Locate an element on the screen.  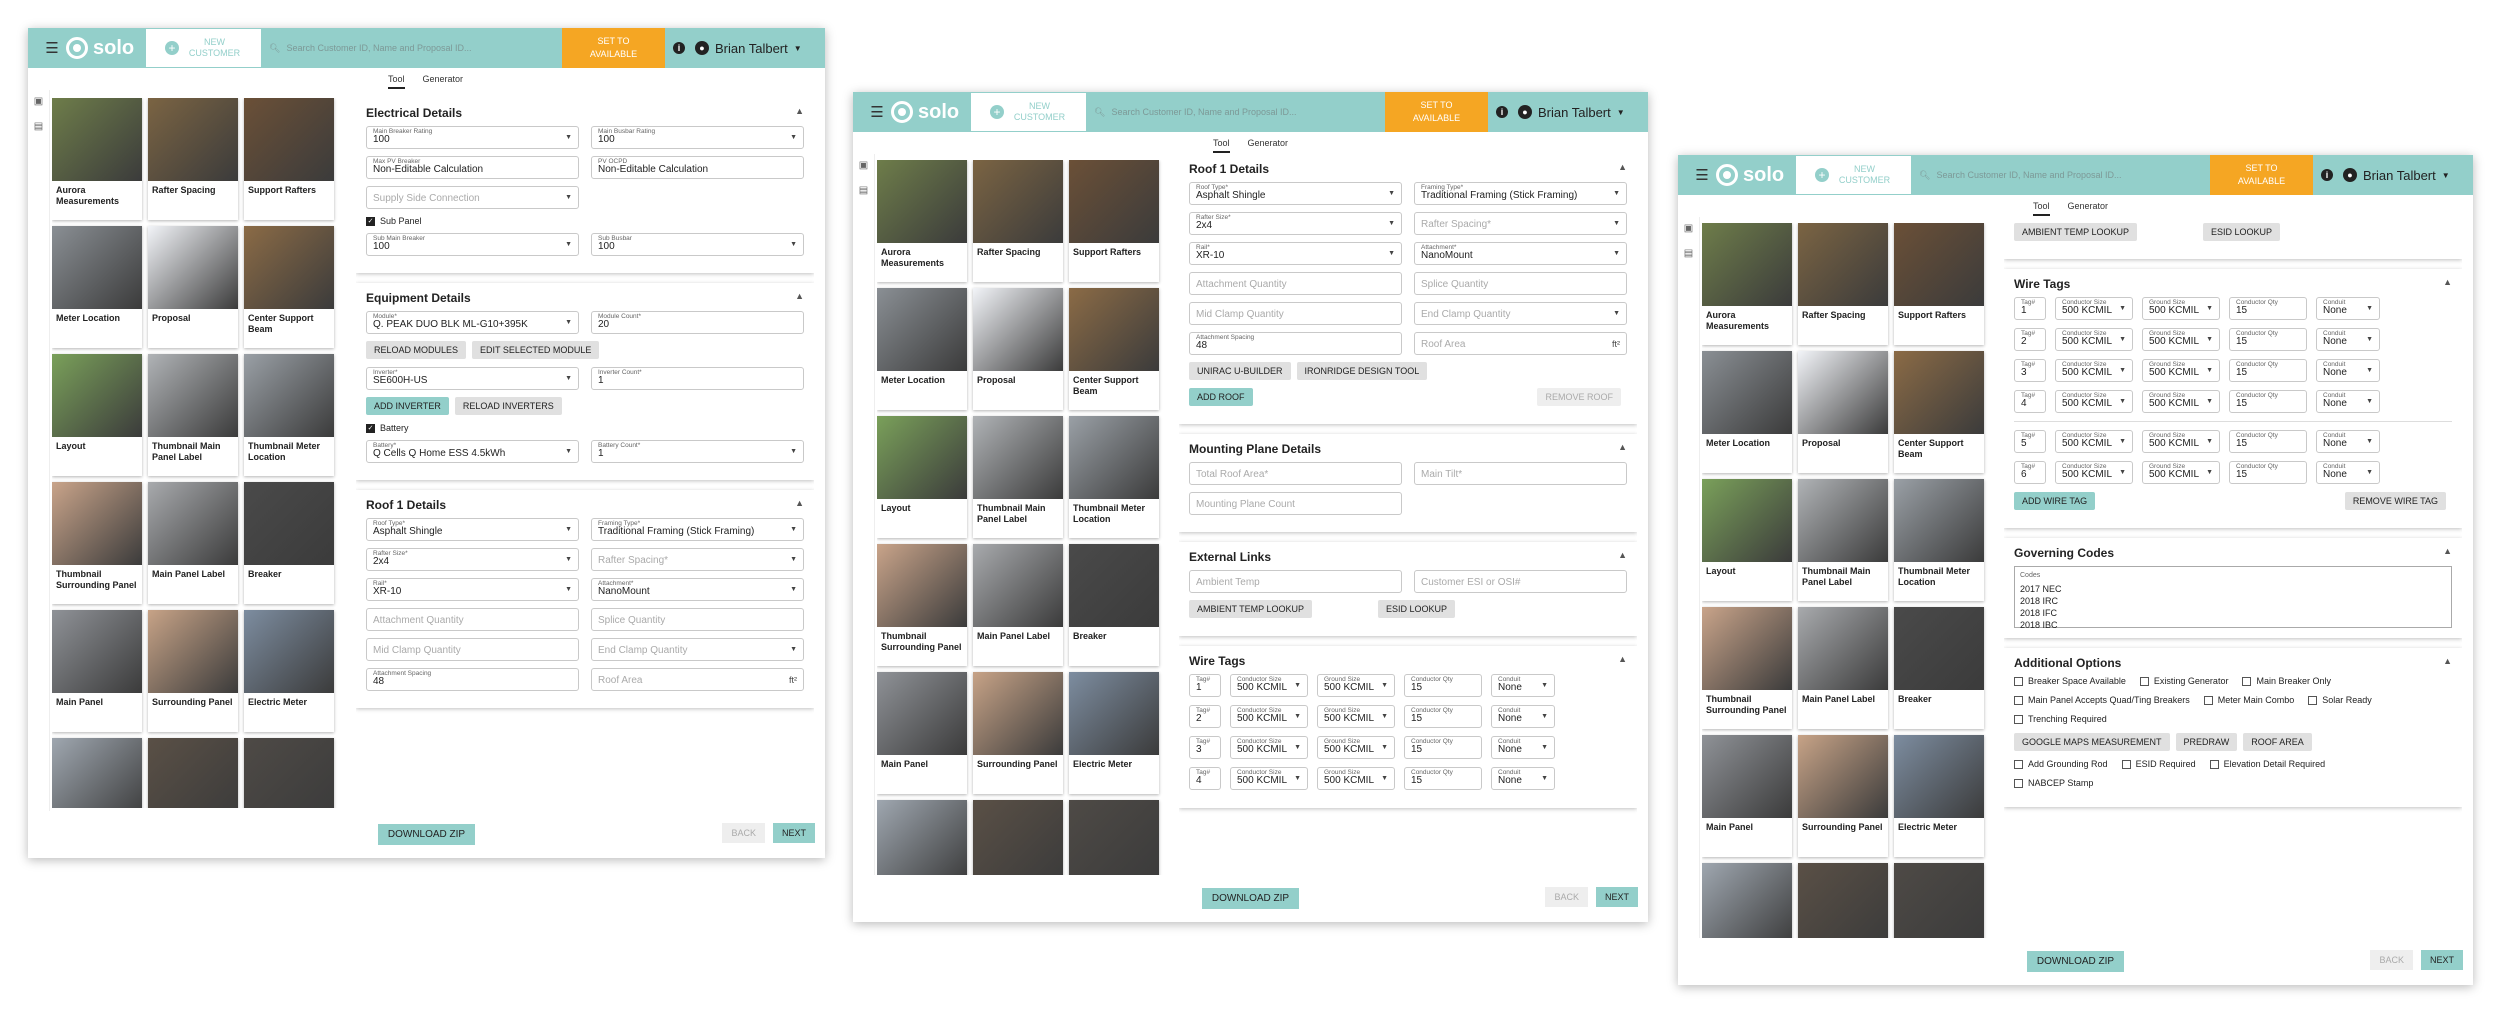
unirac-button: UNIRAC U-BUILDER is located at coordinates (1240, 371).